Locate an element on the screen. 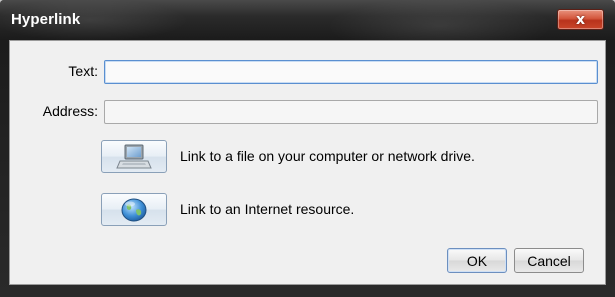  ok-button: OK is located at coordinates (477, 260).